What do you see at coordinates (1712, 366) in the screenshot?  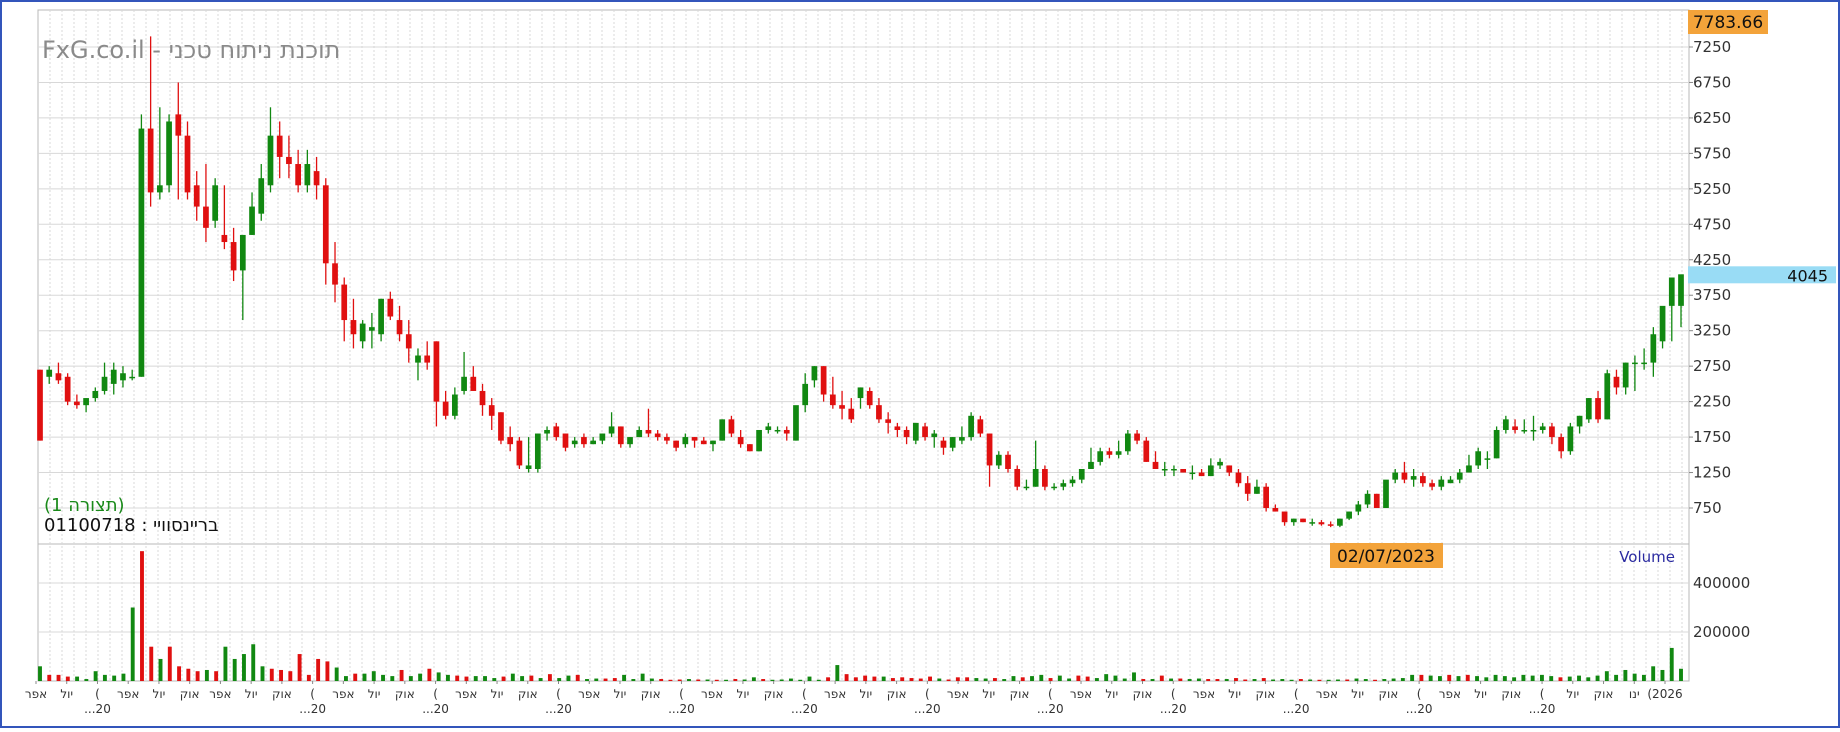 I see `price-tick-label: 2750` at bounding box center [1712, 366].